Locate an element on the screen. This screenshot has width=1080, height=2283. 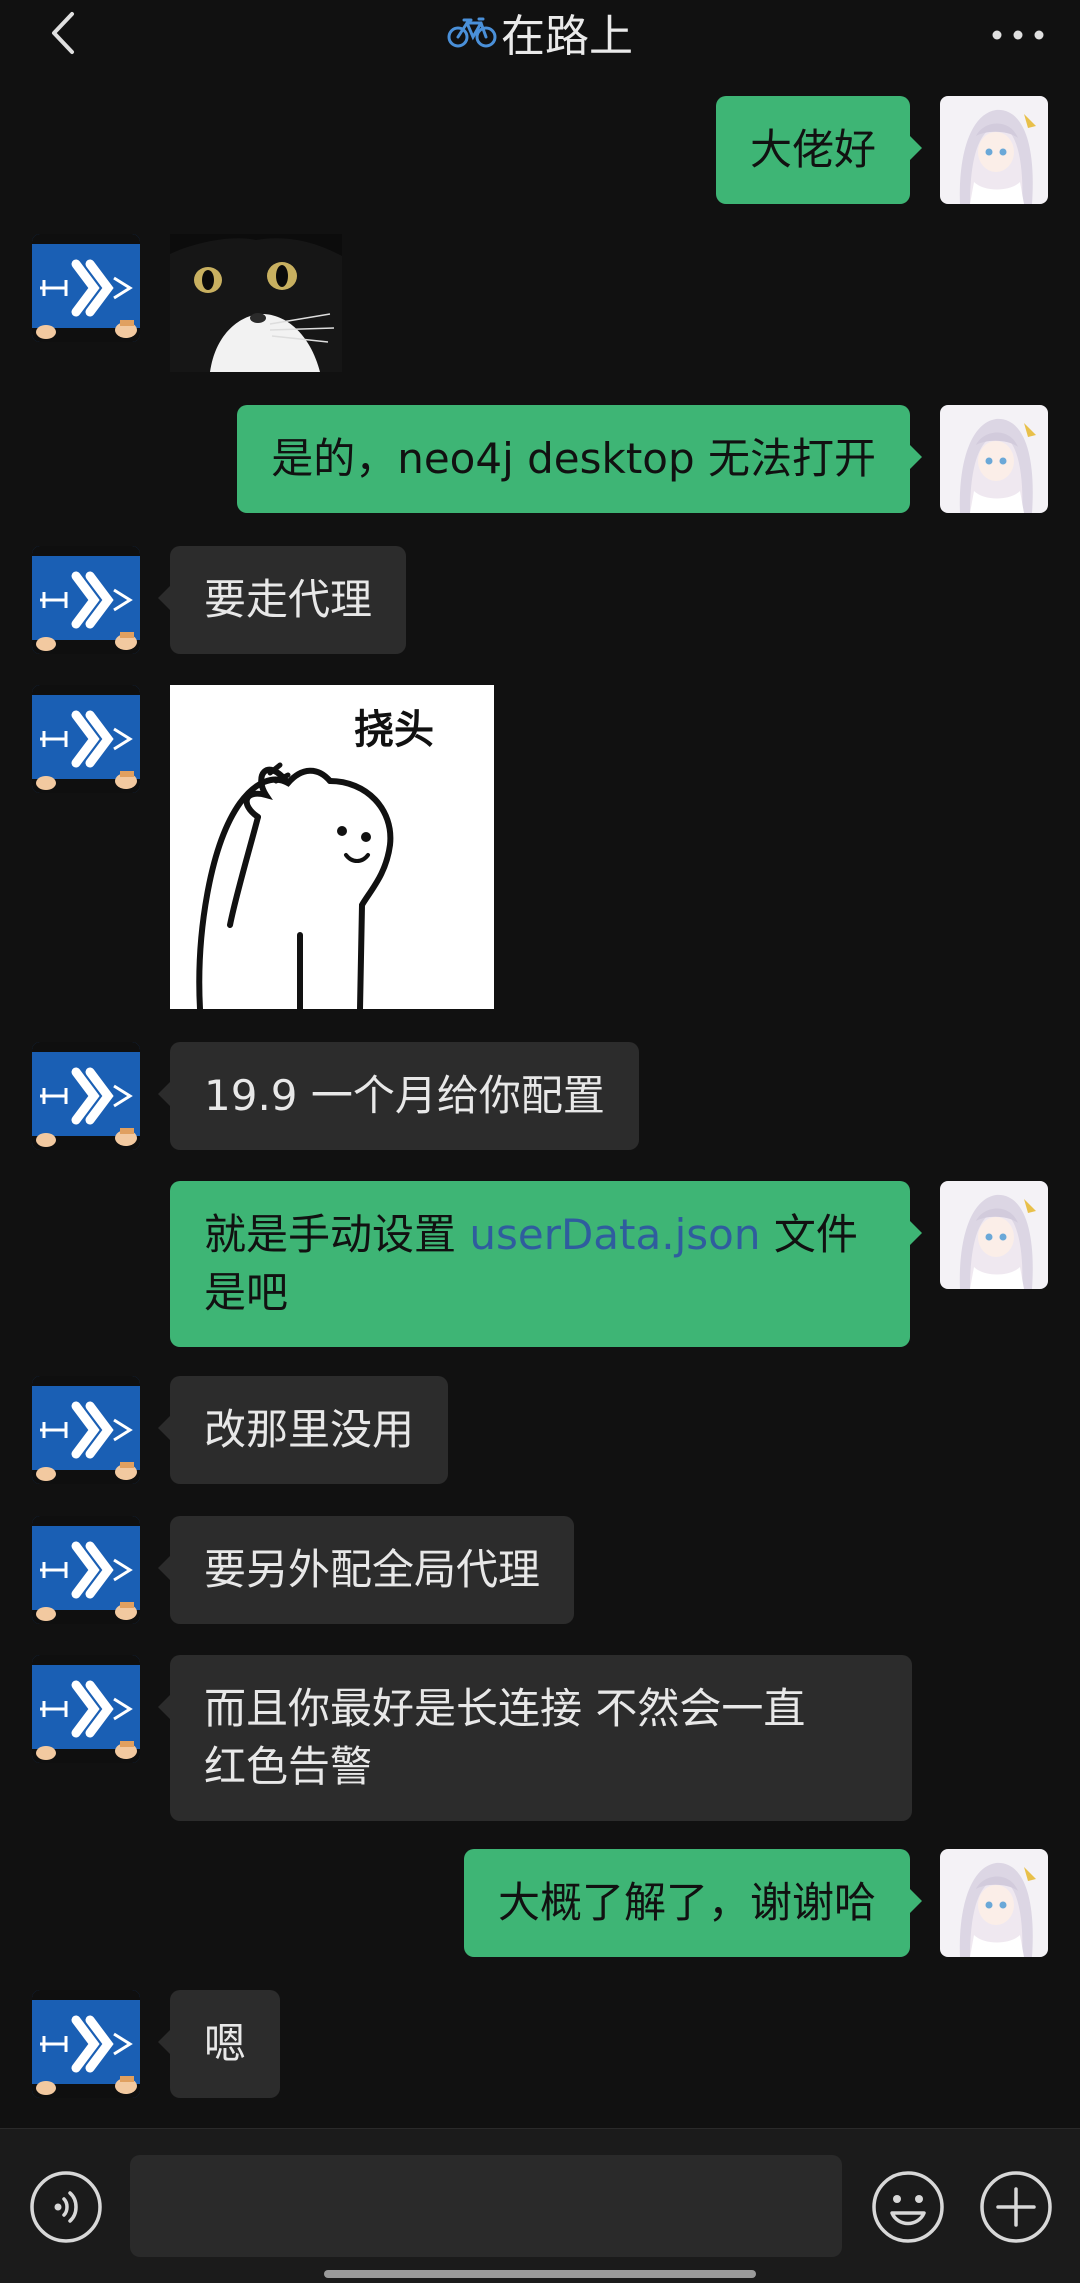
bicycle-icon is located at coordinates (472, 32).